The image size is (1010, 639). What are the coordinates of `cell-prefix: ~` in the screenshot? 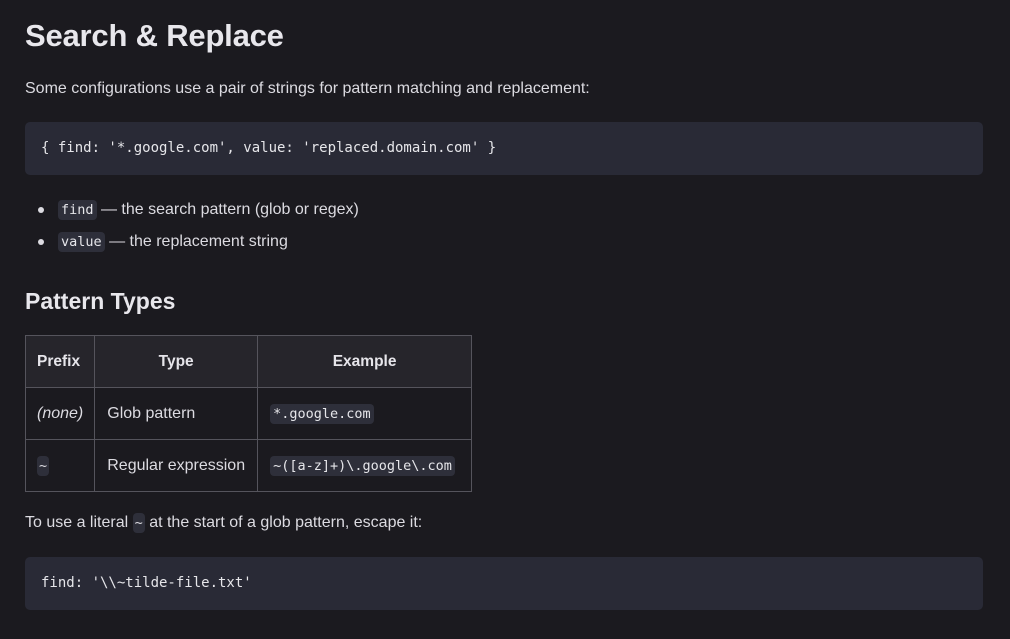 It's located at (60, 465).